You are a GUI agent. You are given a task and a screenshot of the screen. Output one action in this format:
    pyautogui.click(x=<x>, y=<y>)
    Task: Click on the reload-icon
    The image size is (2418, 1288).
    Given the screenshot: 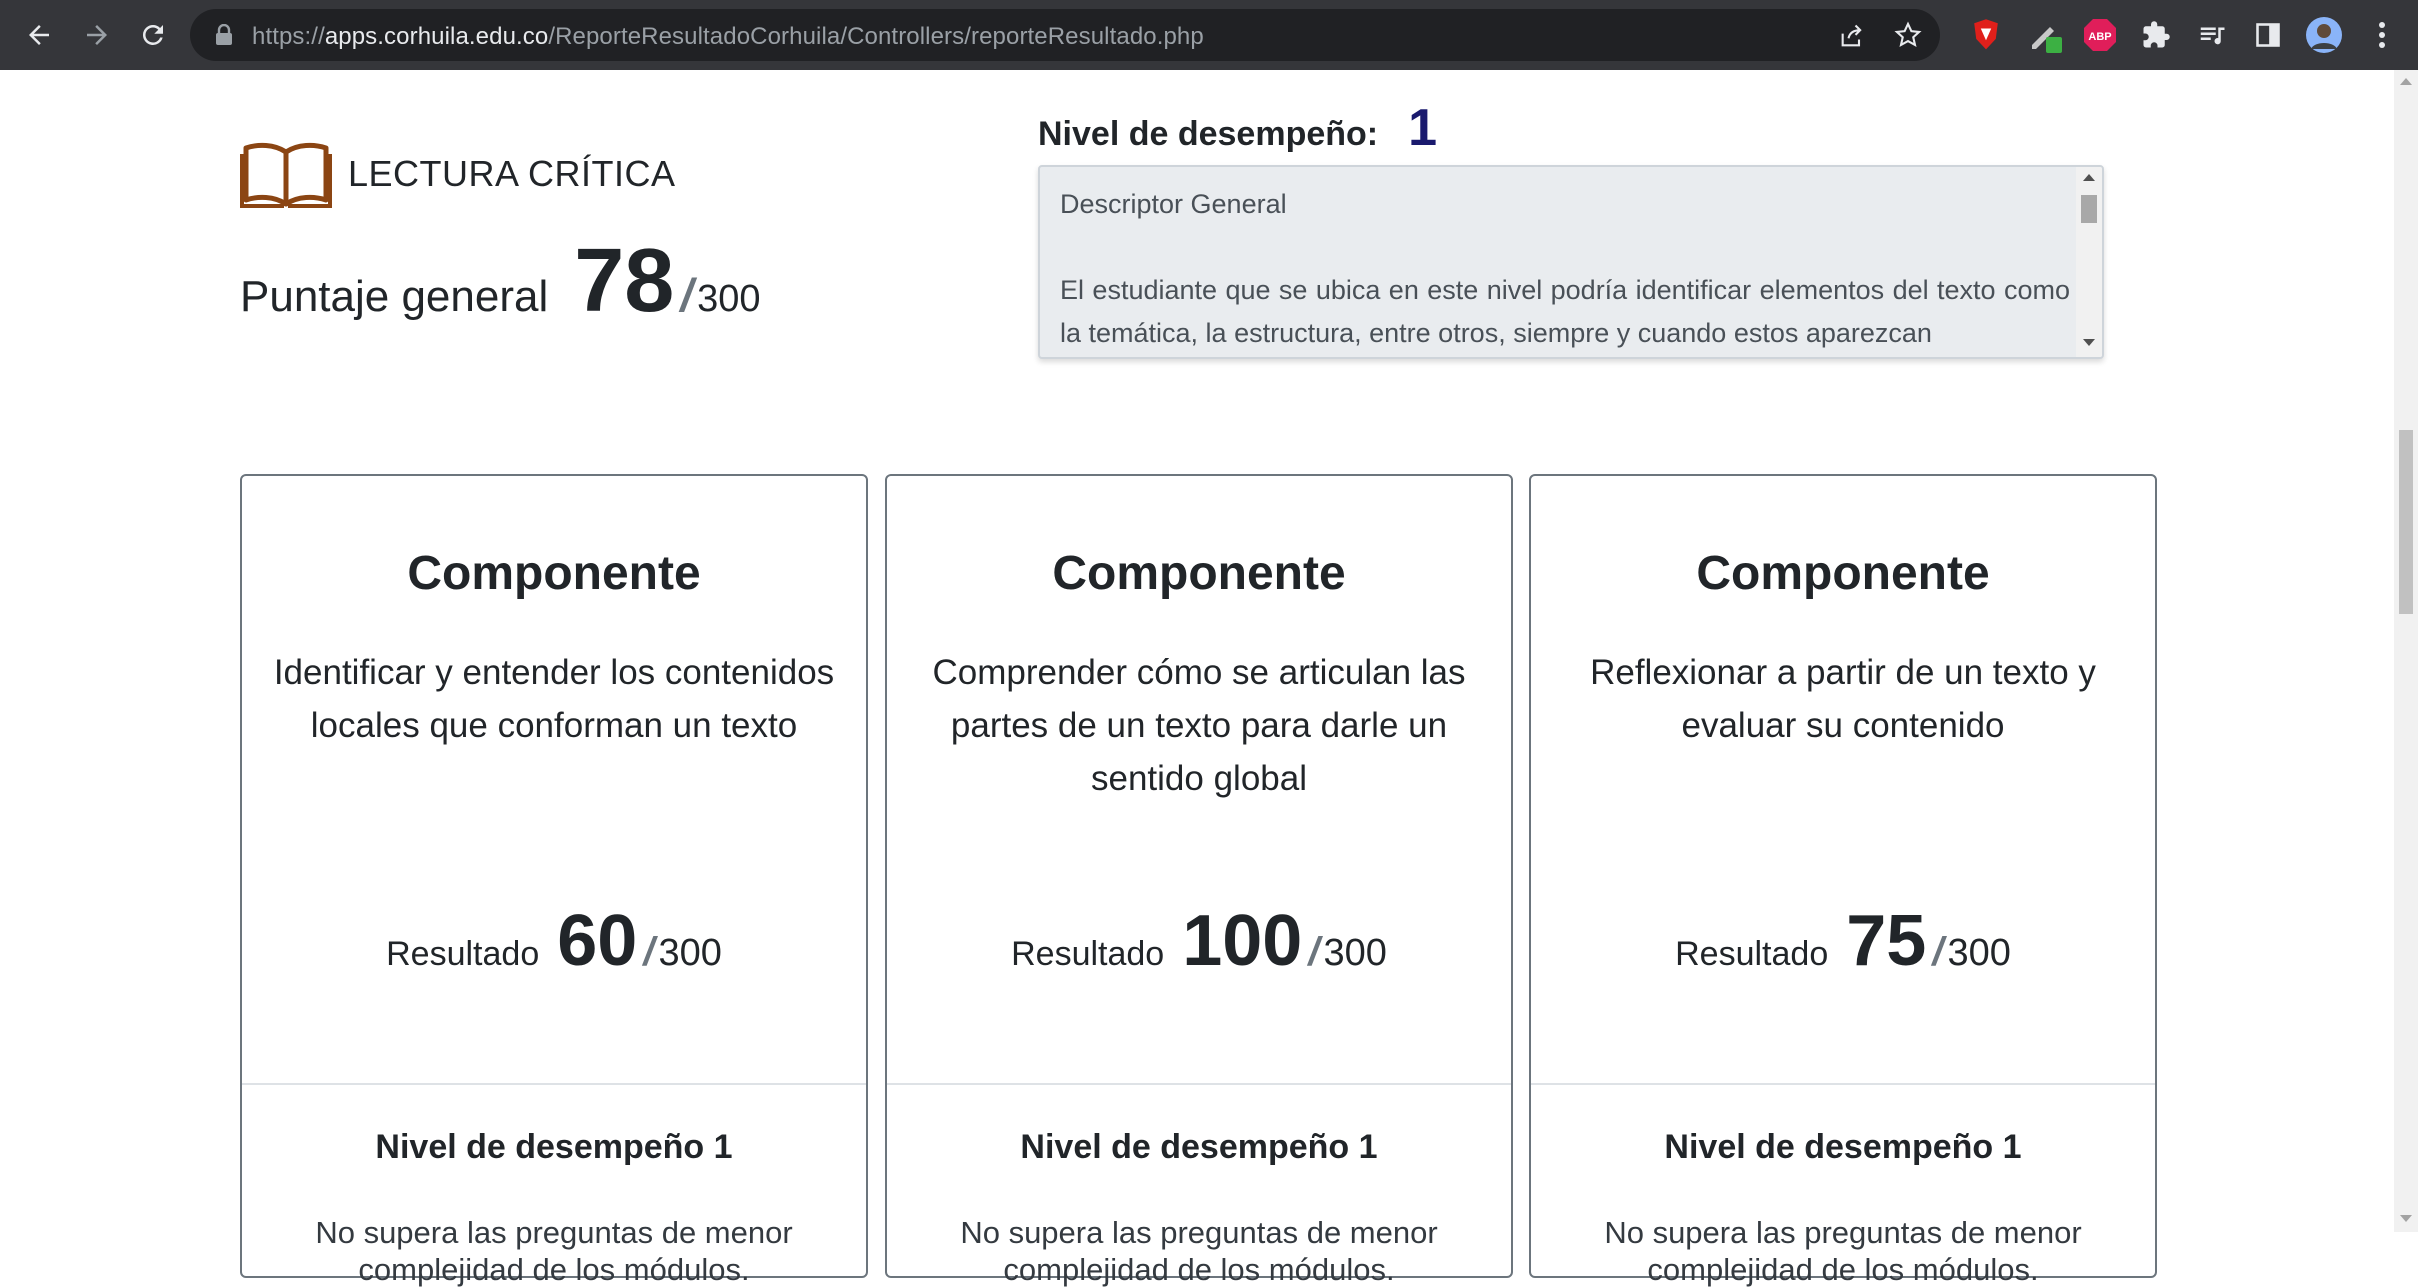 What is the action you would take?
    pyautogui.click(x=152, y=34)
    